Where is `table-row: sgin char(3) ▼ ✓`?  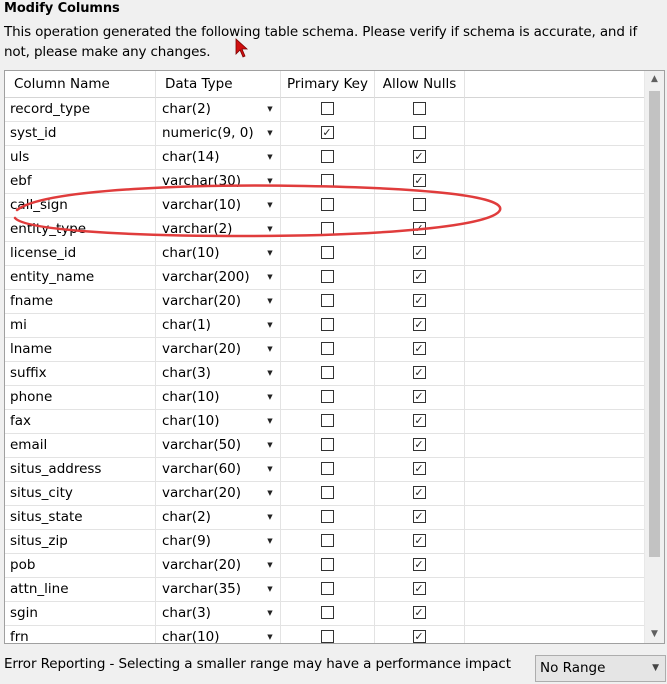
table-row: sgin char(3) ▼ ✓ is located at coordinates (325, 614).